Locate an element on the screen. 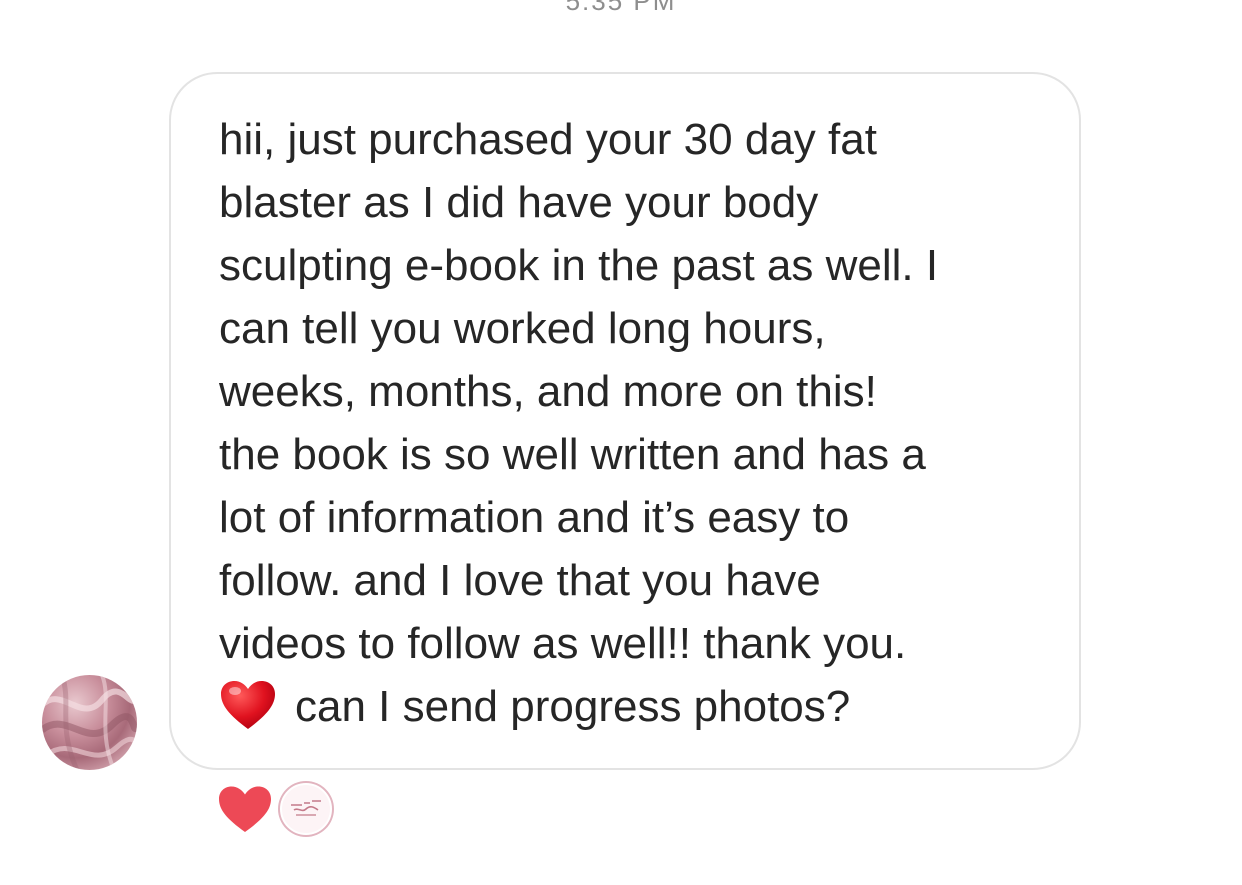 Image resolution: width=1242 pixels, height=885 pixels. logo-avatar-icon is located at coordinates (306, 808).